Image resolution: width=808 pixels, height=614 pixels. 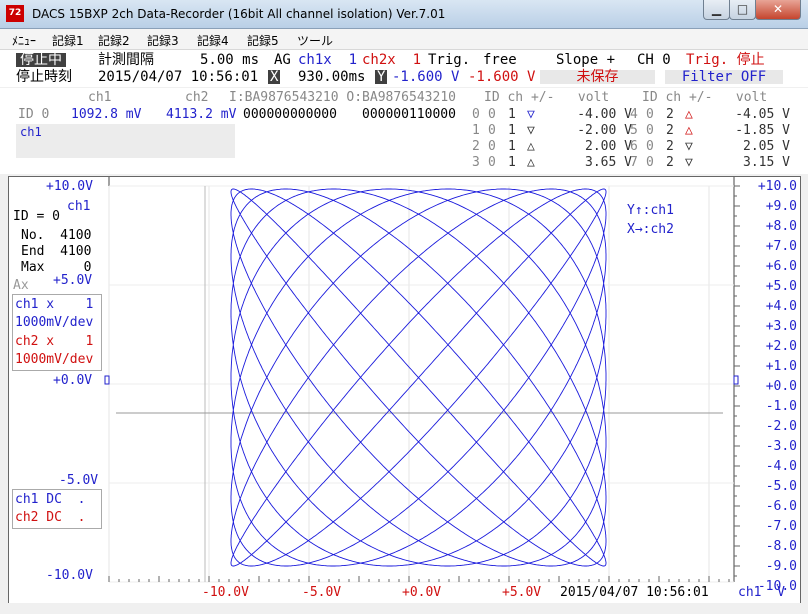 What do you see at coordinates (476, 162) in the screenshot?
I see `left-alarm-id: 3` at bounding box center [476, 162].